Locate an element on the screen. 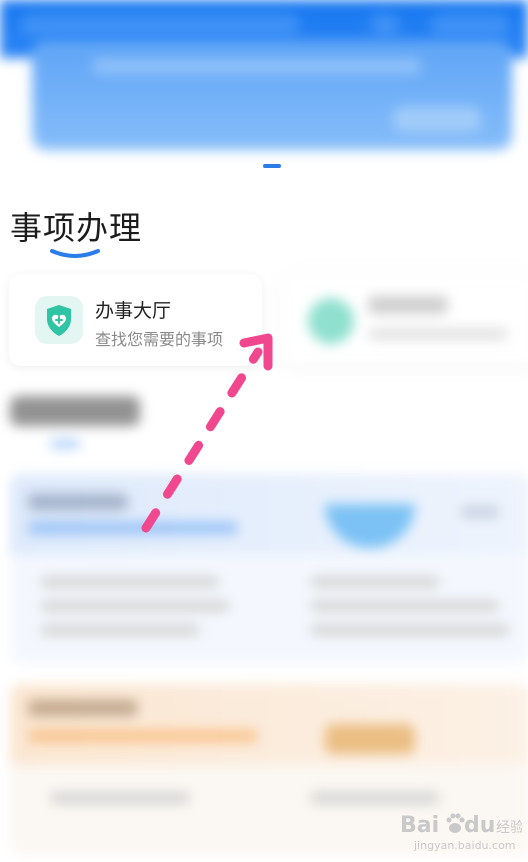  pink-arrow-annotation is located at coordinates (207, 433).